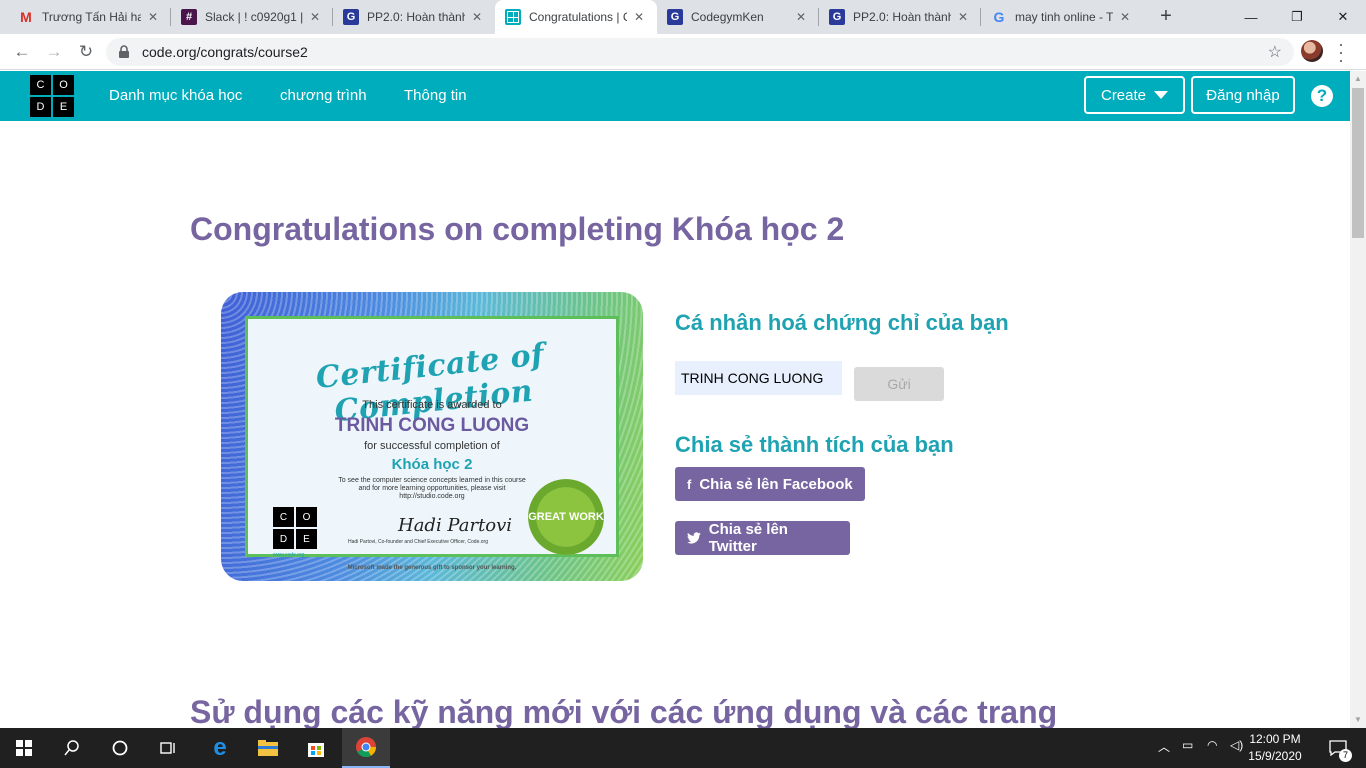  What do you see at coordinates (22, 52) in the screenshot?
I see `back-icon: ←` at bounding box center [22, 52].